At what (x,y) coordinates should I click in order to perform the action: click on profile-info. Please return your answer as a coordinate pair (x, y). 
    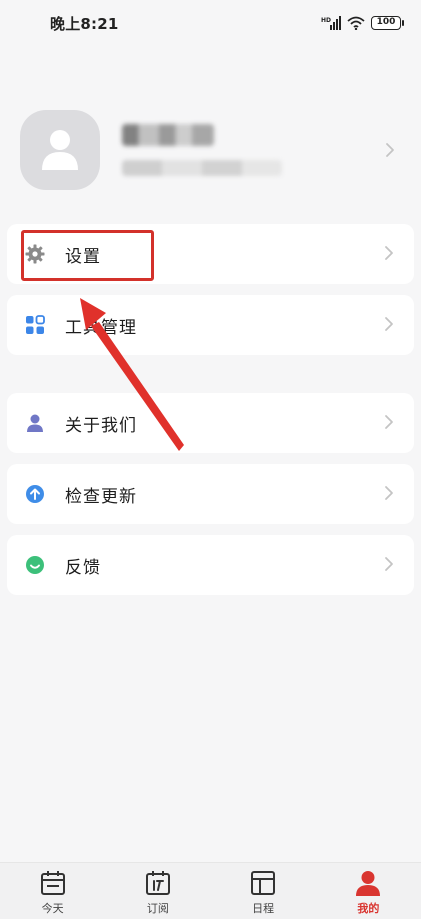
    Looking at the image, I should click on (202, 150).